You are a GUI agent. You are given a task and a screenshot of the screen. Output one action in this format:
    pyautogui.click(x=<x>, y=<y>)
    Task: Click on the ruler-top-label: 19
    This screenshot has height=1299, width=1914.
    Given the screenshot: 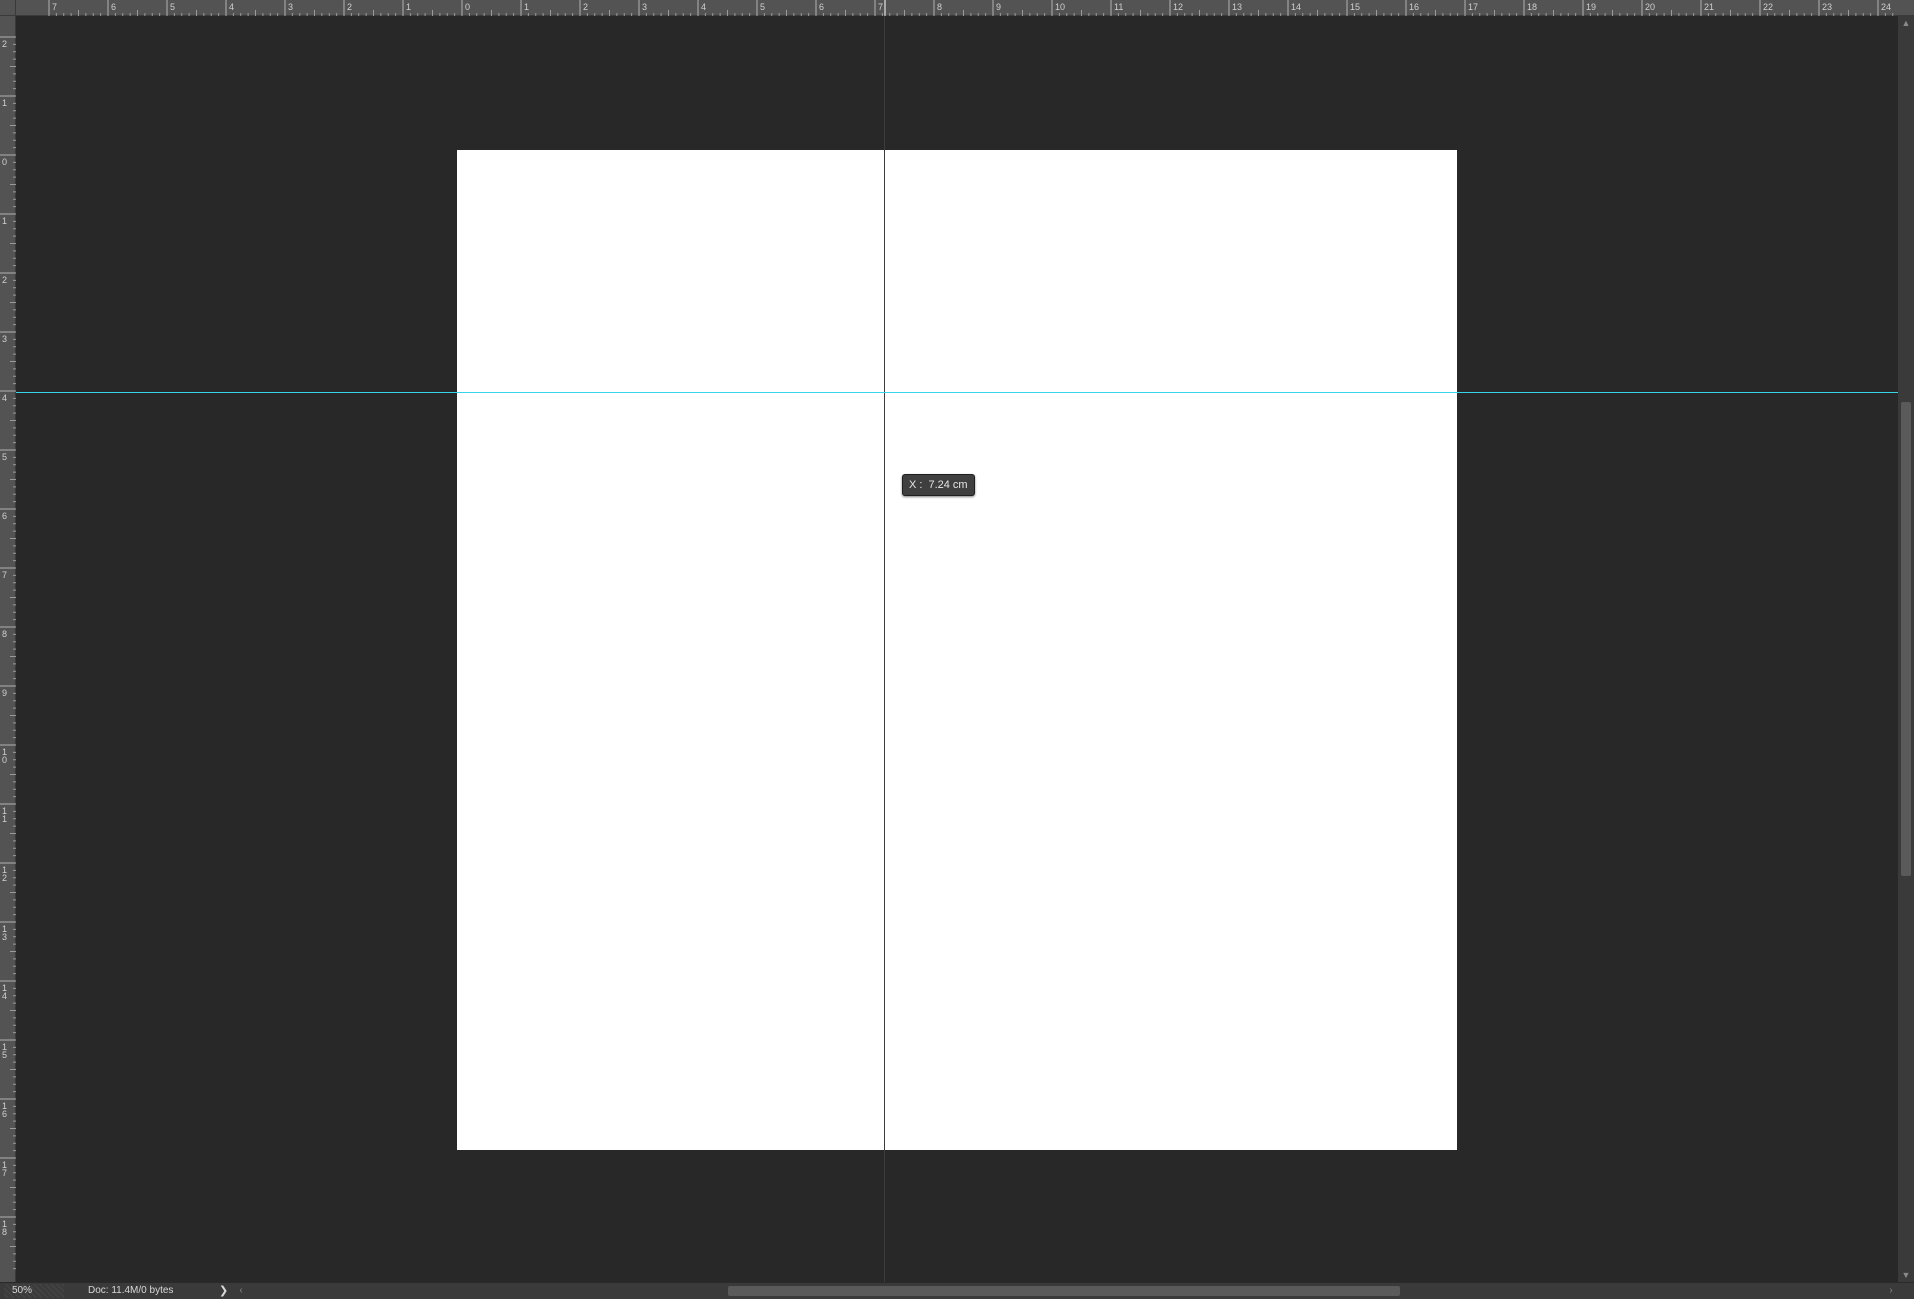 What is the action you would take?
    pyautogui.click(x=1591, y=7)
    